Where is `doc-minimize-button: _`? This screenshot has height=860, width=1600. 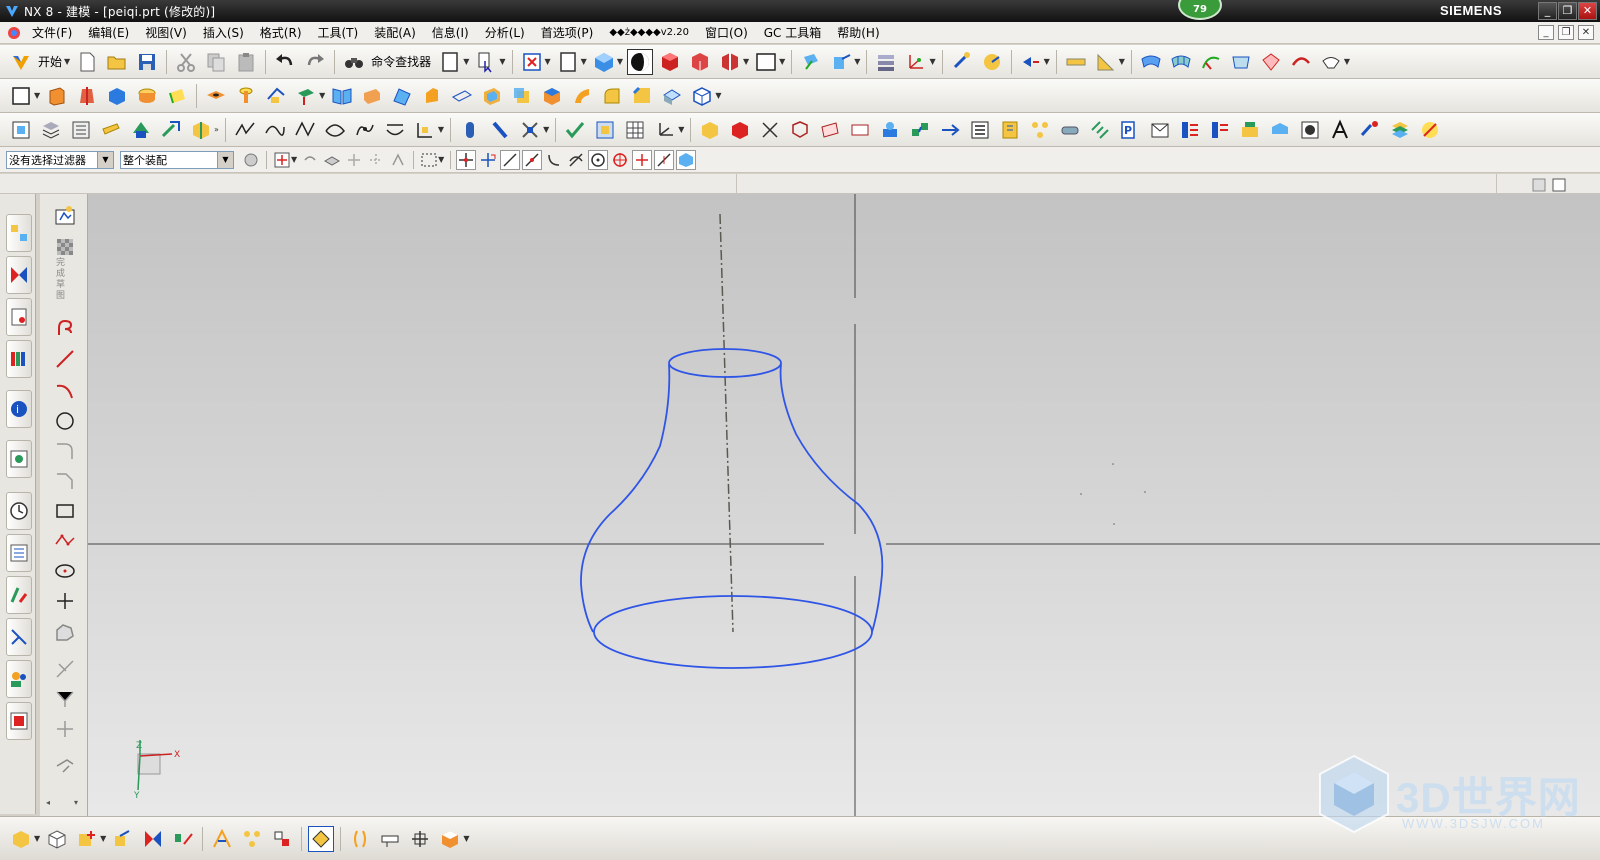 doc-minimize-button: _ is located at coordinates (1546, 32).